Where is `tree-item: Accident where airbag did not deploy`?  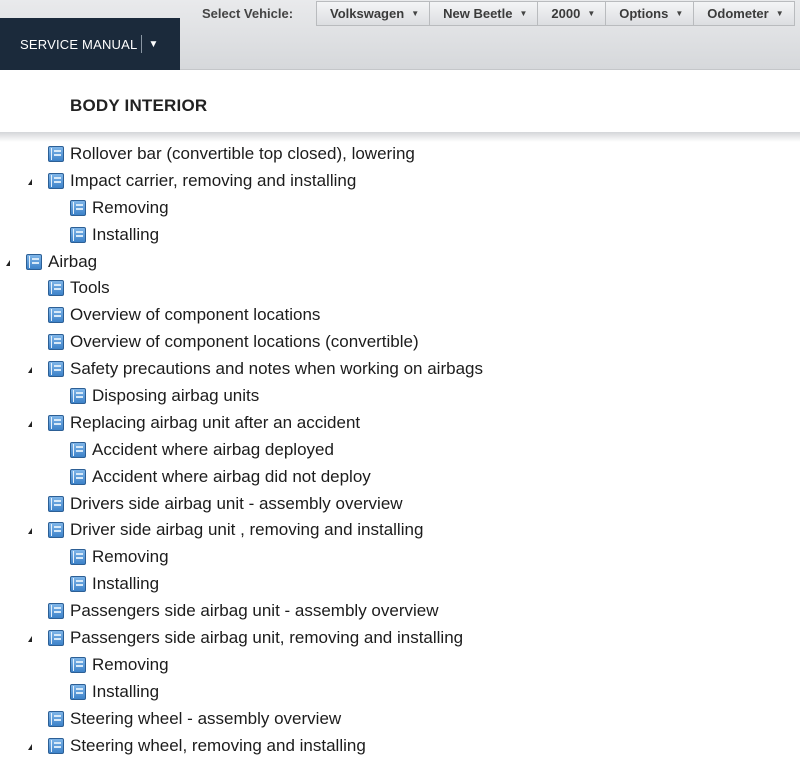 tree-item: Accident where airbag did not deploy is located at coordinates (400, 478).